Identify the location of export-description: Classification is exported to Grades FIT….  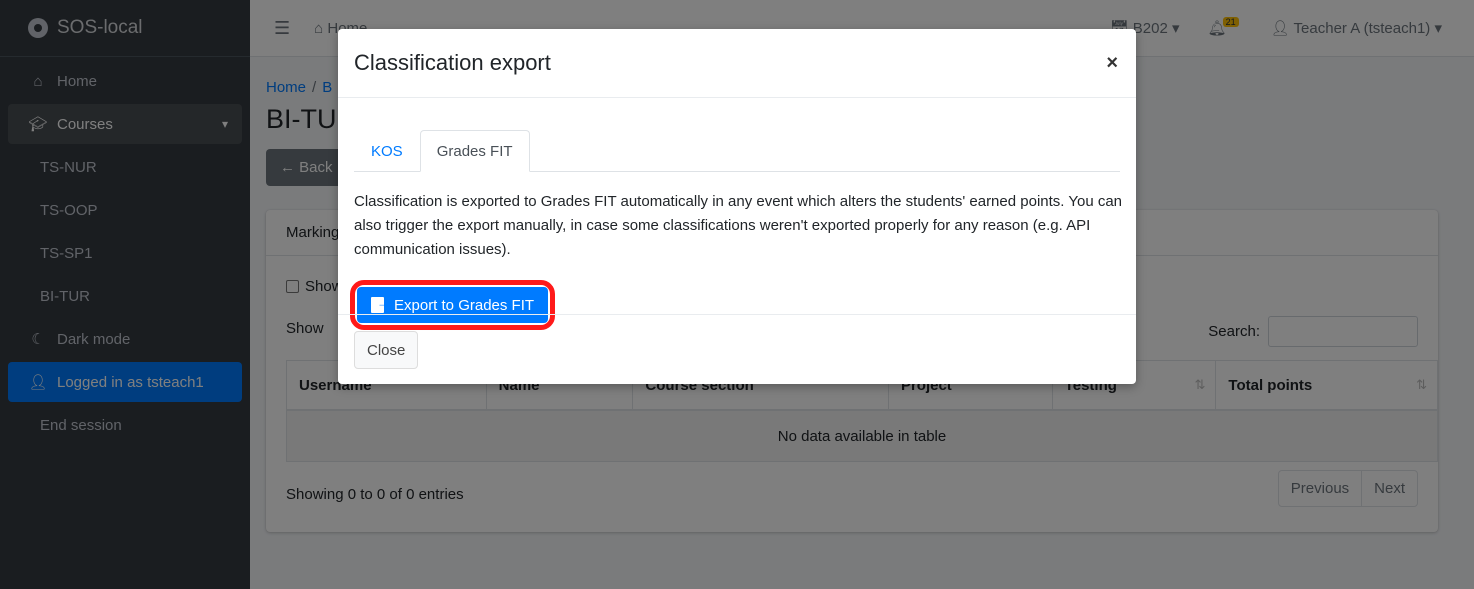
(738, 225).